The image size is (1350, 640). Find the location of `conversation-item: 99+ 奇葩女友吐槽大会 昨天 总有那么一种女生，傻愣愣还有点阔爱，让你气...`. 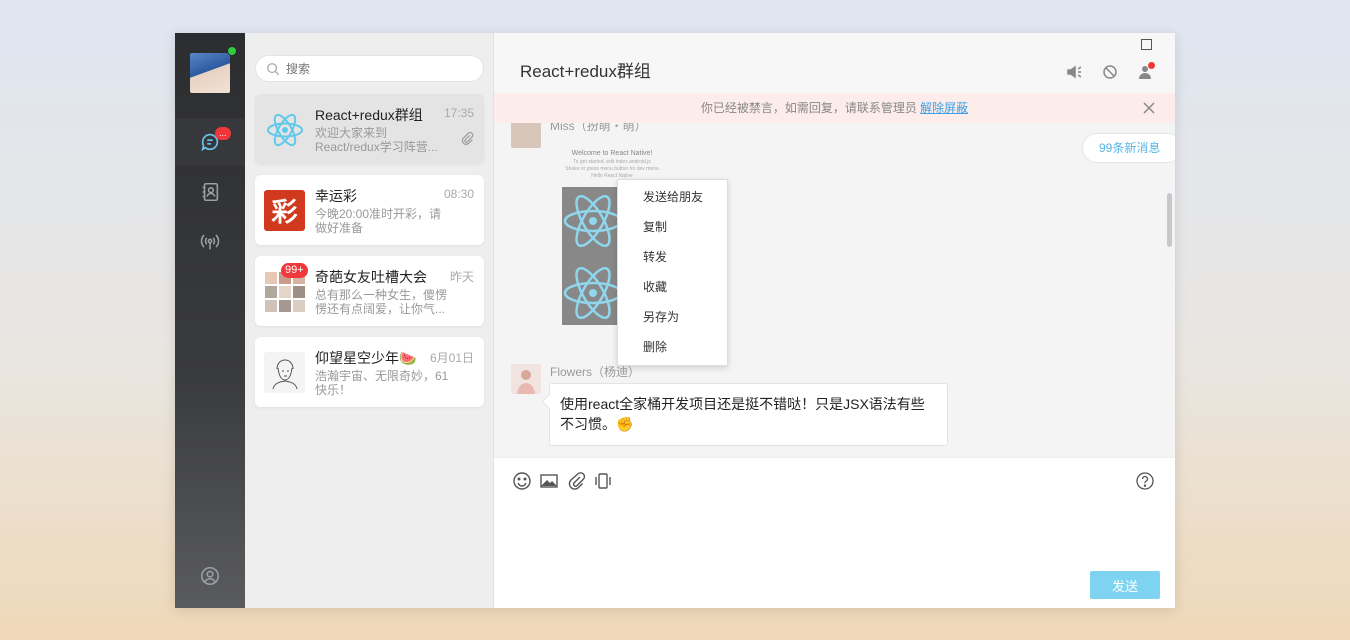

conversation-item: 99+ 奇葩女友吐槽大会 昨天 总有那么一种女生，傻愣愣还有点阔爱，让你气... is located at coordinates (369, 291).